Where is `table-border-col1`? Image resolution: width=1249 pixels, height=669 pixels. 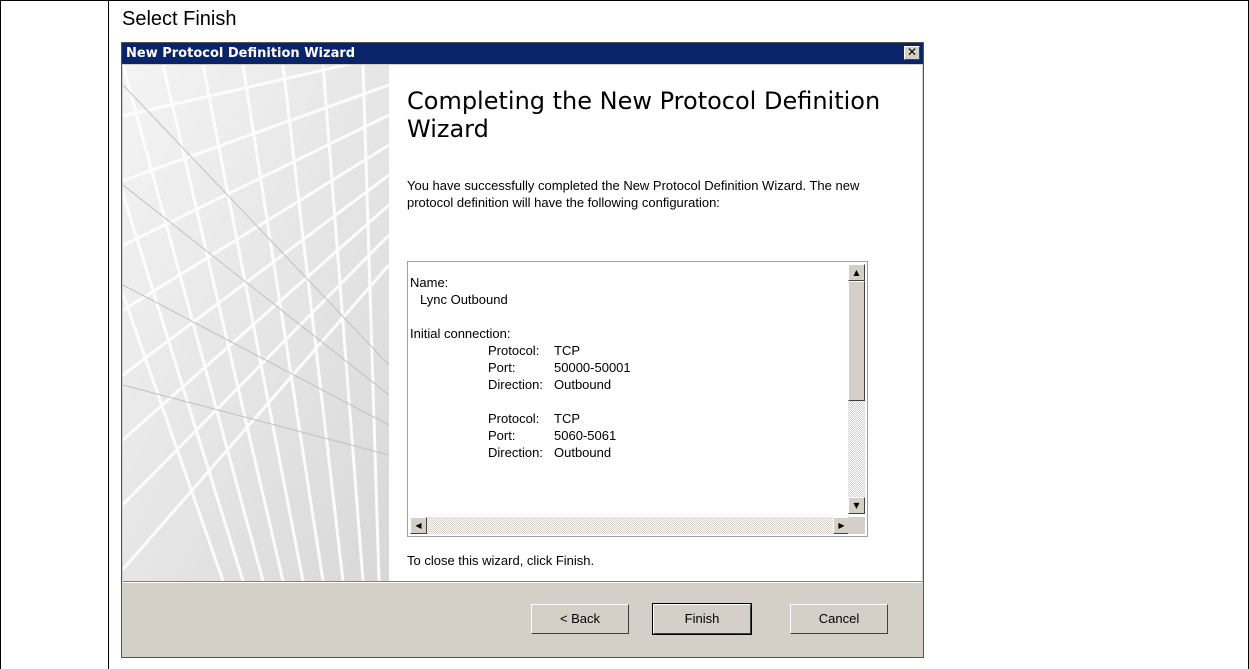 table-border-col1 is located at coordinates (108, 334).